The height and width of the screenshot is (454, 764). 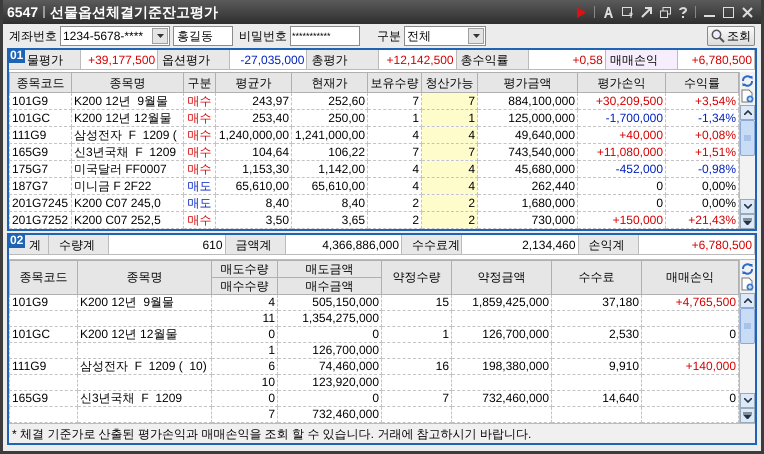 What do you see at coordinates (245, 269) in the screenshot?
I see `column-header: 매도수량` at bounding box center [245, 269].